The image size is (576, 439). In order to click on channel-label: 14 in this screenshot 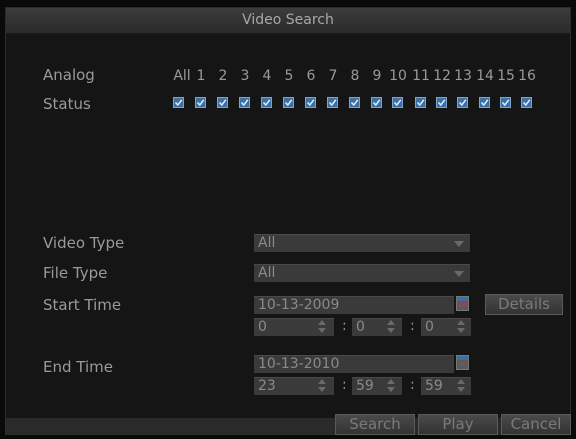, I will do `click(485, 76)`.